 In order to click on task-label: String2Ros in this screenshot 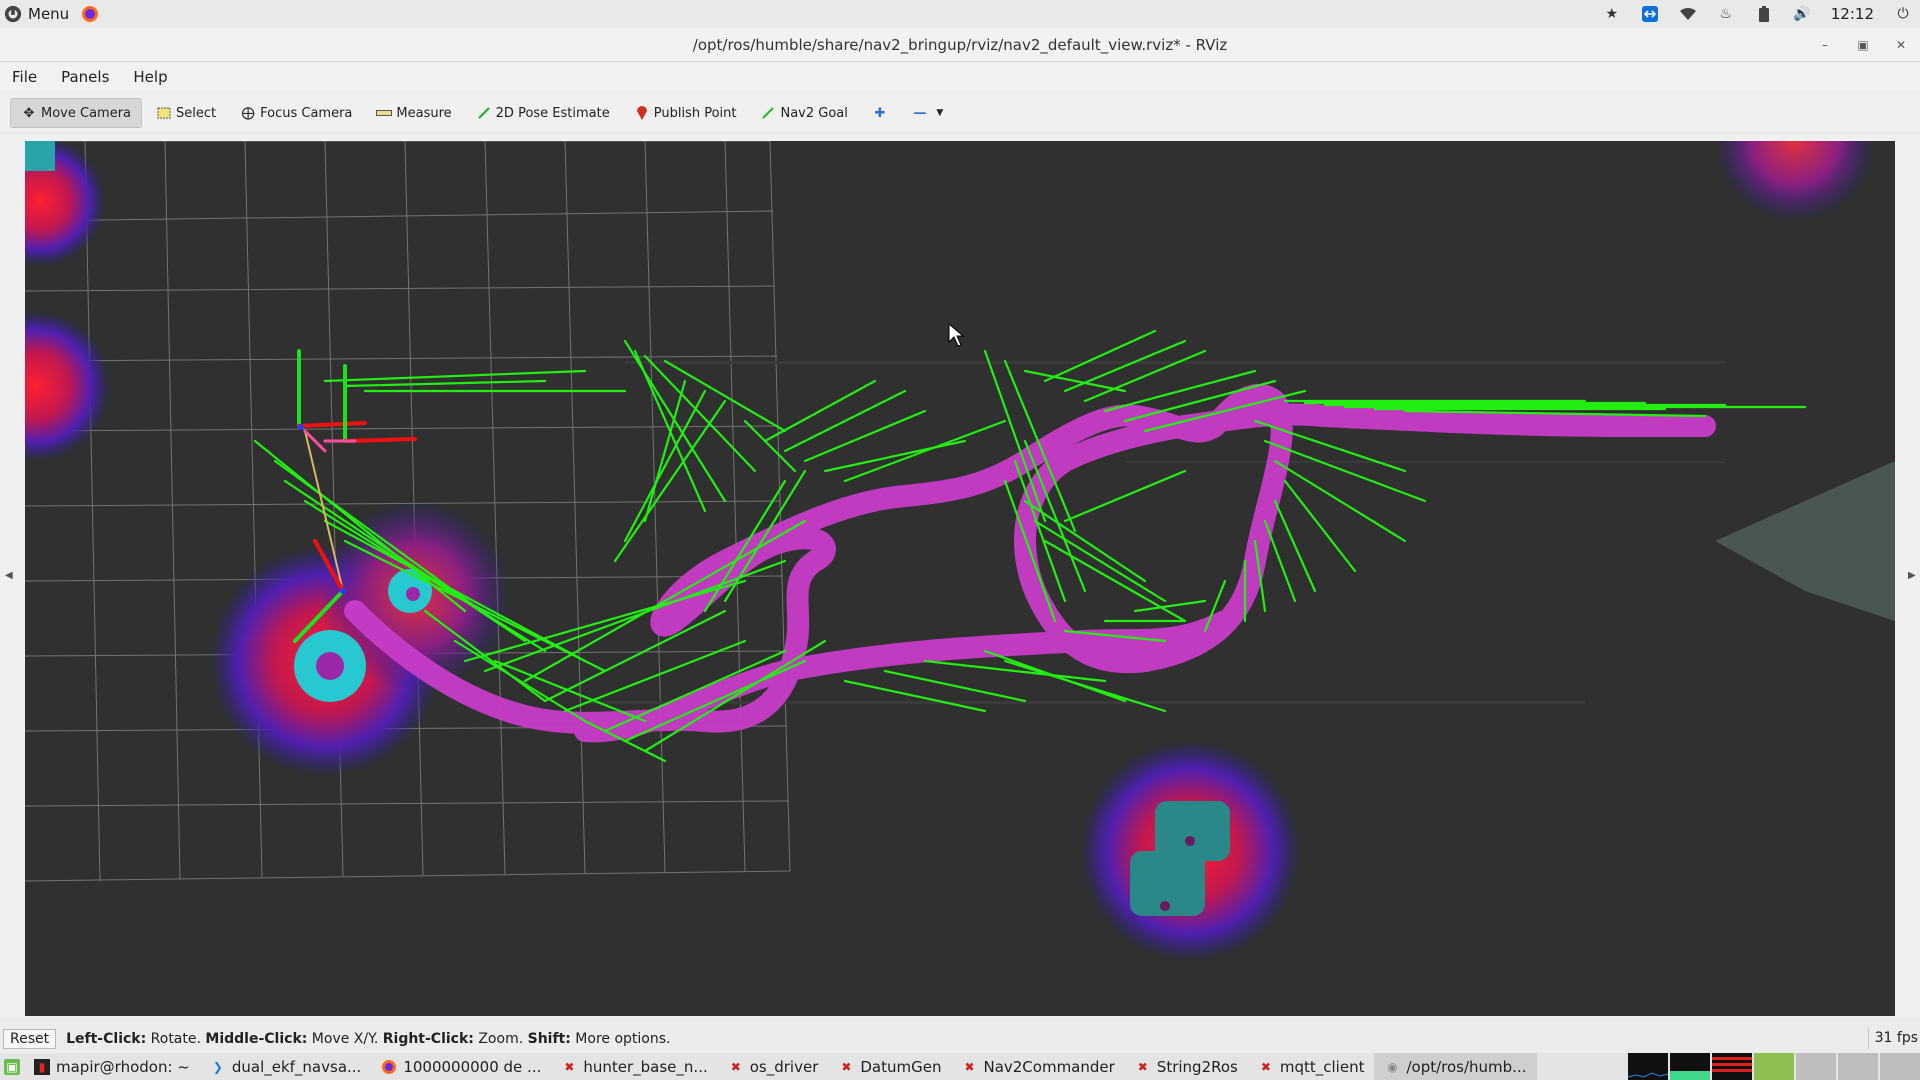, I will do `click(1197, 1066)`.